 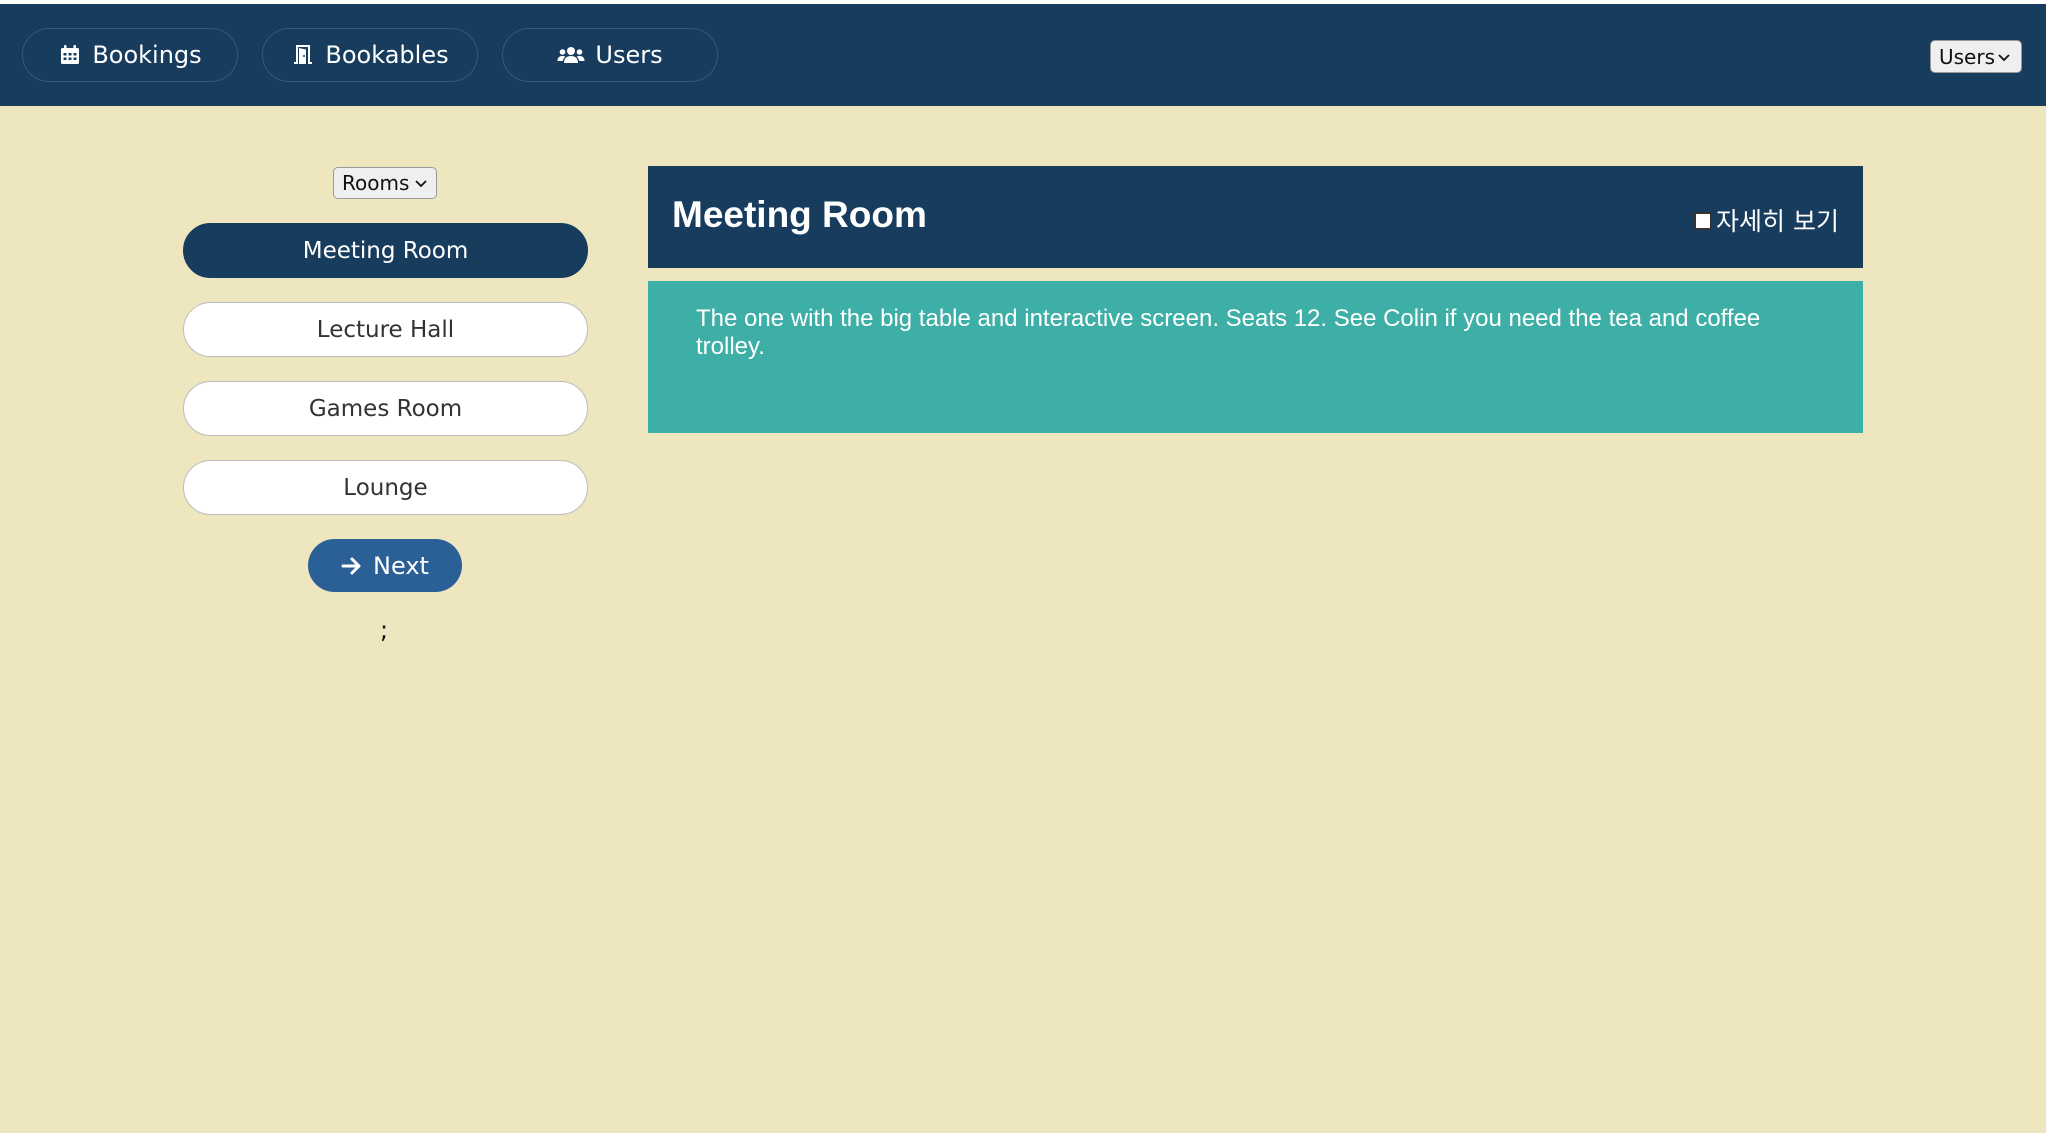 I want to click on bookable-item-label: Lecture Hall, so click(x=385, y=329).